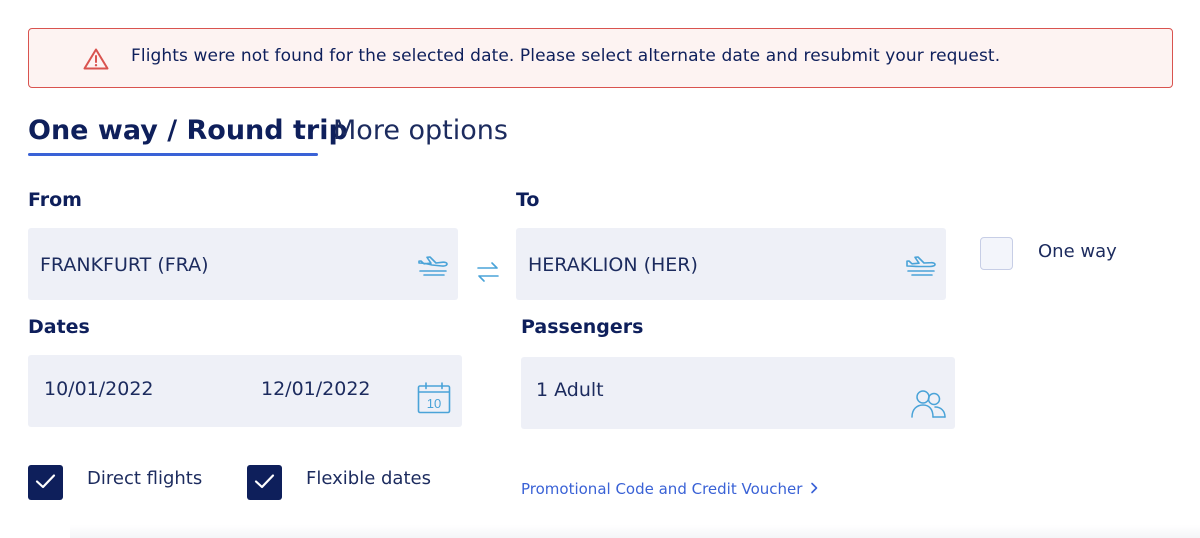 The width and height of the screenshot is (1200, 538). Describe the element at coordinates (59, 327) in the screenshot. I see `dates-label: Dates` at that location.